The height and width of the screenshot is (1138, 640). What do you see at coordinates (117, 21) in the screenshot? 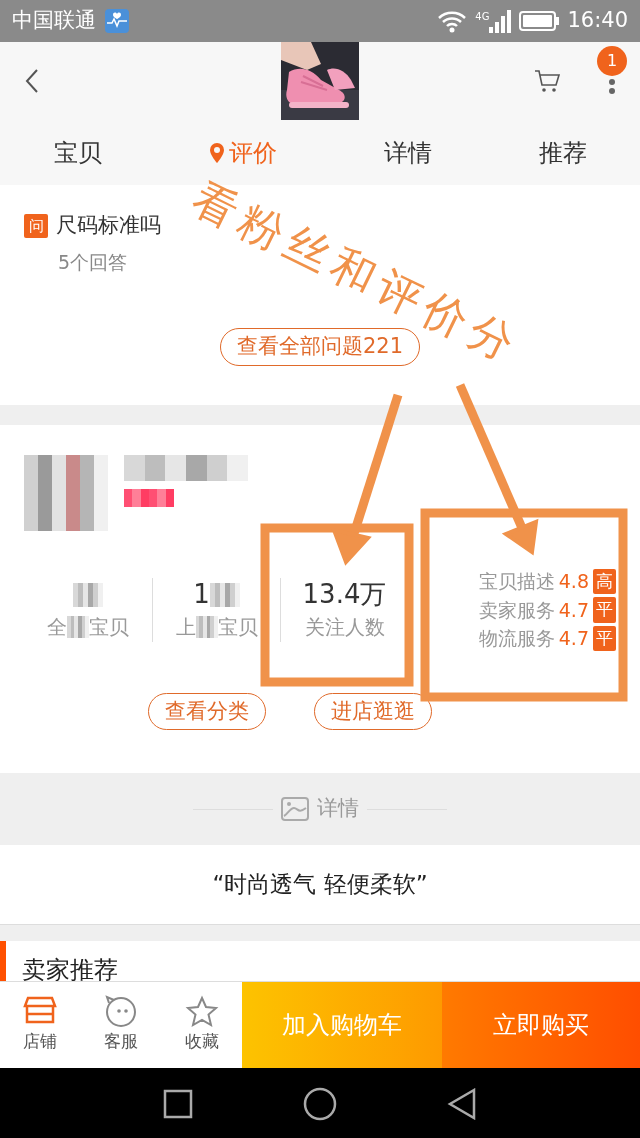
I see `health-app-icon` at bounding box center [117, 21].